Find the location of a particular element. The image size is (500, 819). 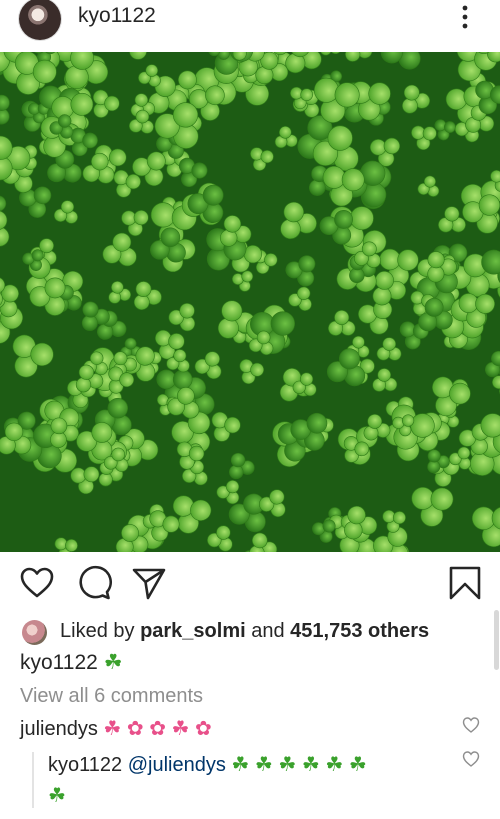

likes-summary: Liked by park_solmi and 451,753 others is located at coordinates (244, 631).